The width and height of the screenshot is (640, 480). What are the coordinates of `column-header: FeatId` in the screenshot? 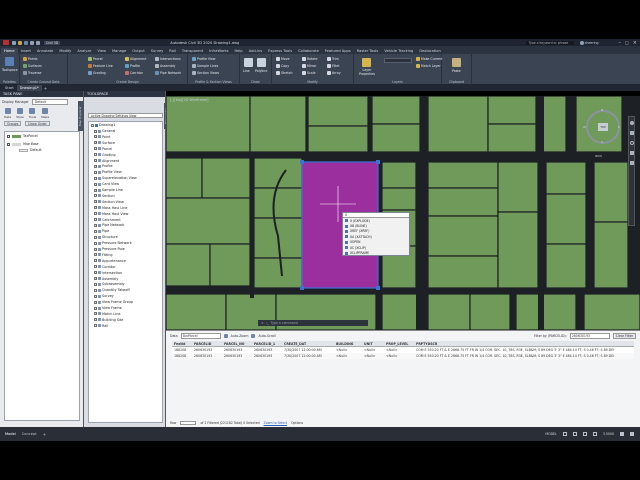 It's located at (182, 344).